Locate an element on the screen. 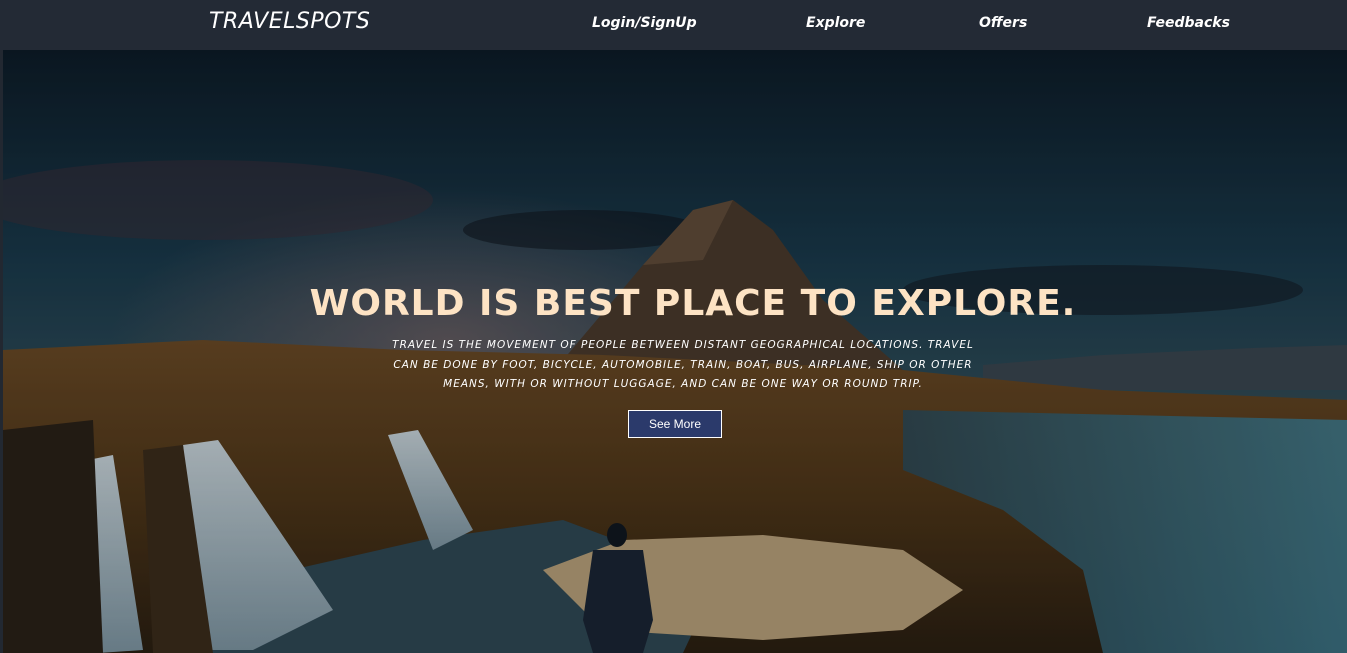  nav-explore: Explore is located at coordinates (835, 23).